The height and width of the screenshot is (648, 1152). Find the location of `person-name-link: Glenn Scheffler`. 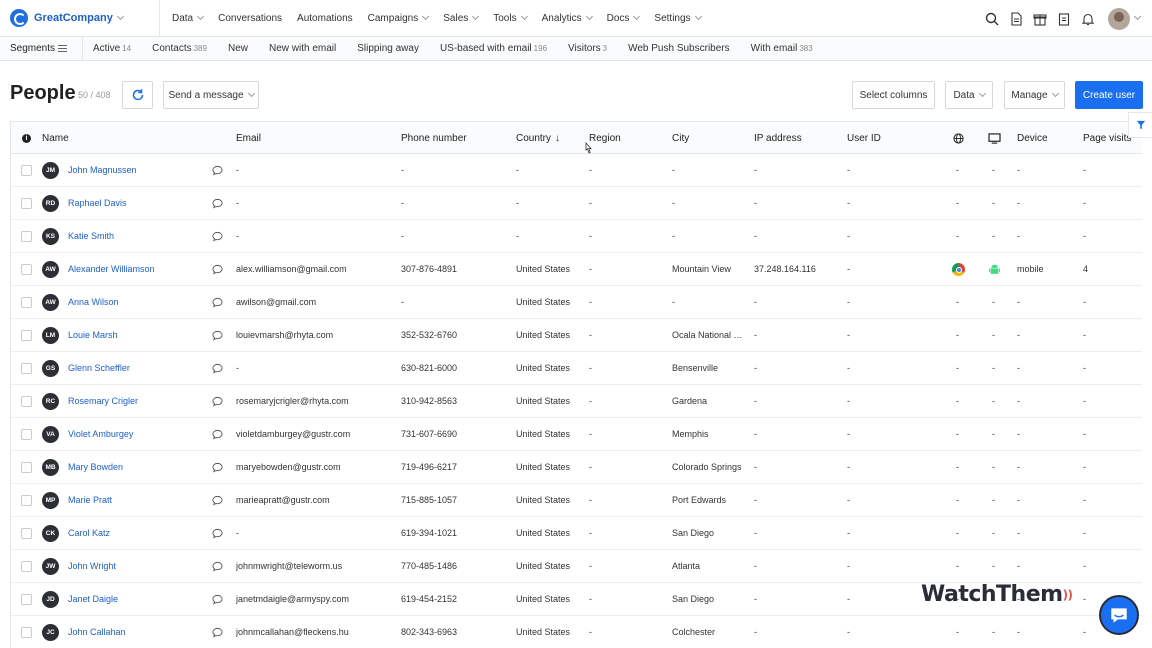

person-name-link: Glenn Scheffler is located at coordinates (135, 368).